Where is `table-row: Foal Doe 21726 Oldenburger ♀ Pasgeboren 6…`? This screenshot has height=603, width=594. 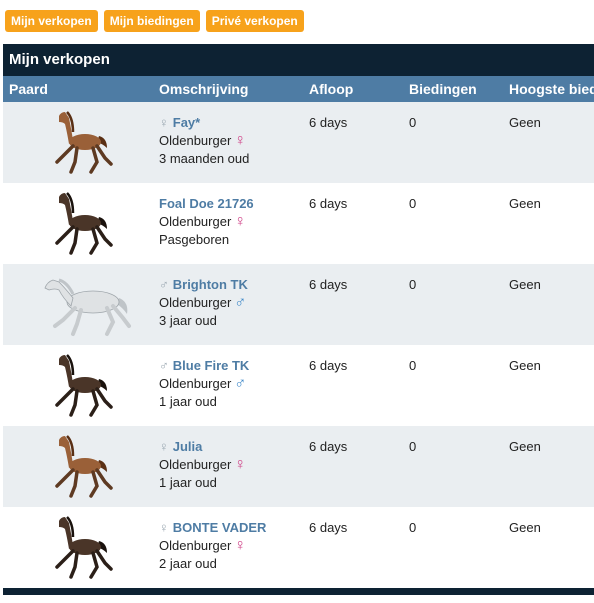
table-row: Foal Doe 21726 Oldenburger ♀ Pasgeboren 6… is located at coordinates (298, 223).